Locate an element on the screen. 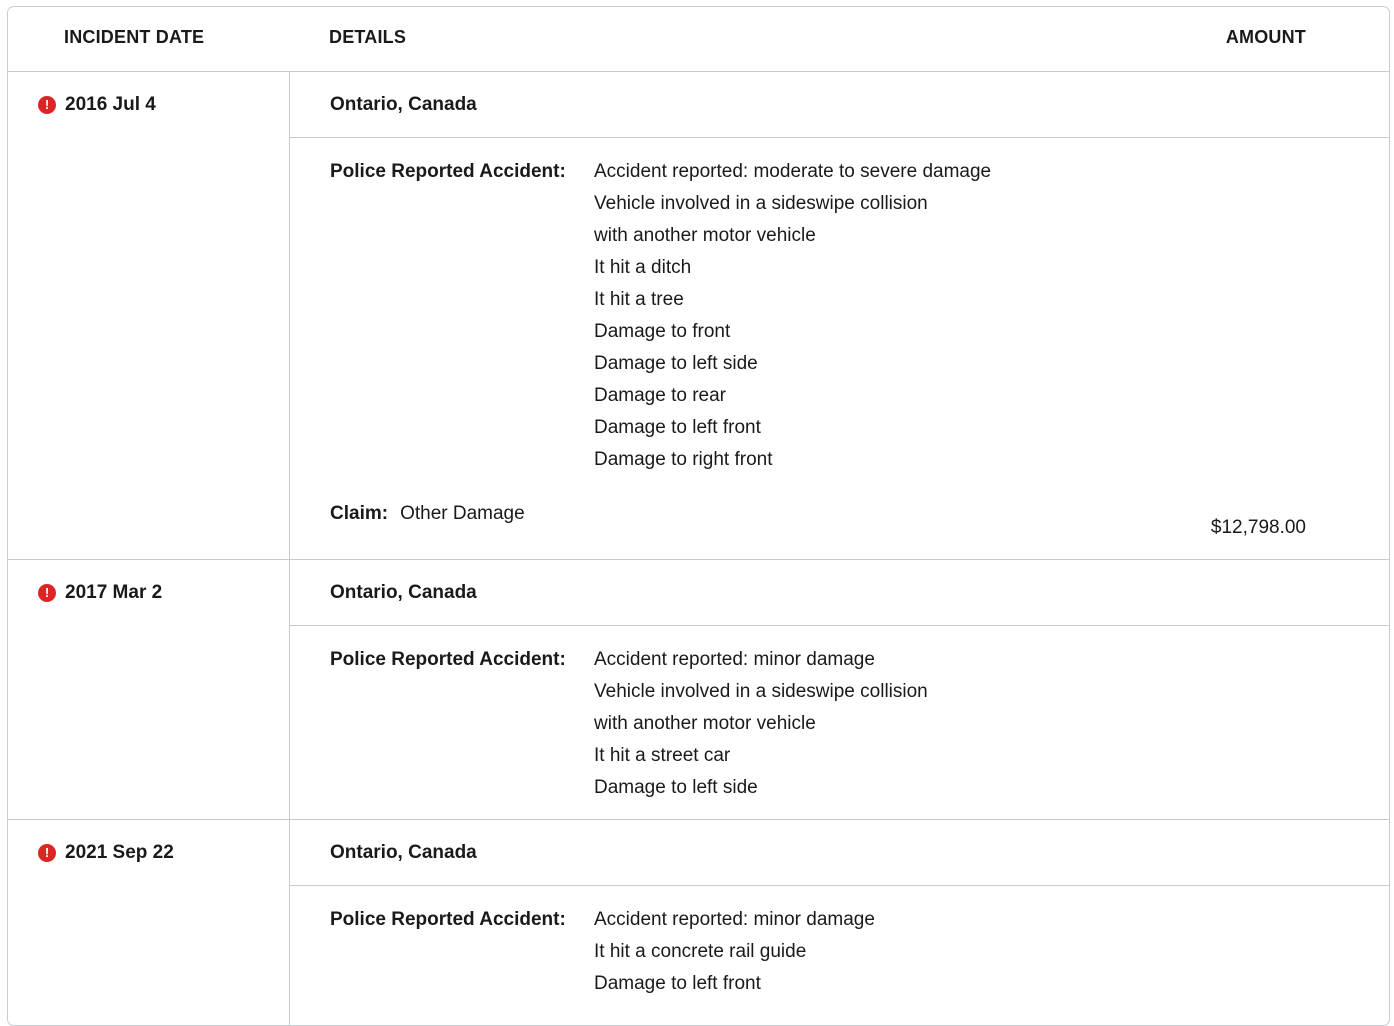 This screenshot has height=1026, width=1394. claim-row: Claim: Other Damage is located at coordinates (427, 514).